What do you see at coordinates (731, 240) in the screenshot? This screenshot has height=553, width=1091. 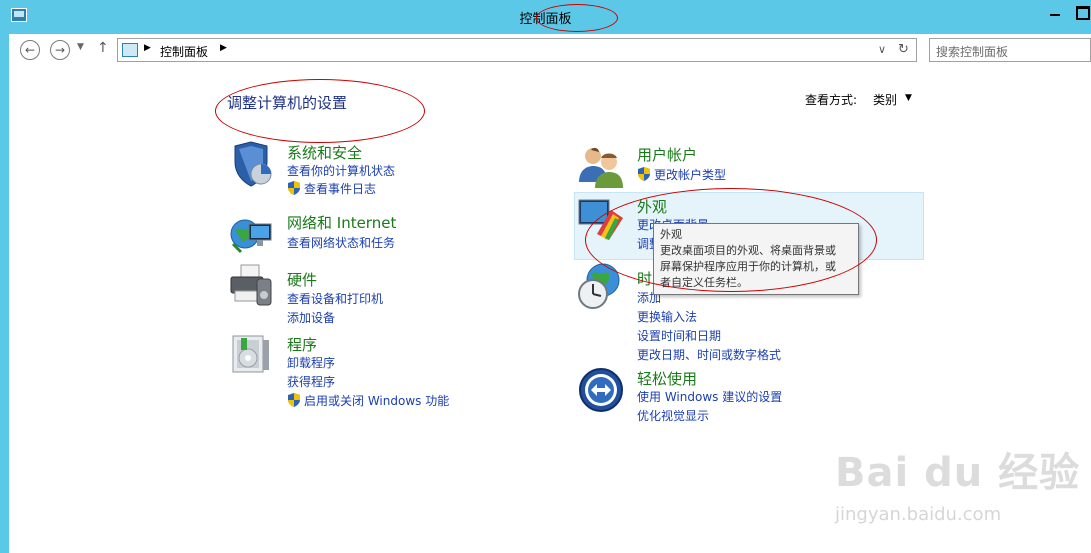 I see `annotation-ellipse-tooltip` at bounding box center [731, 240].